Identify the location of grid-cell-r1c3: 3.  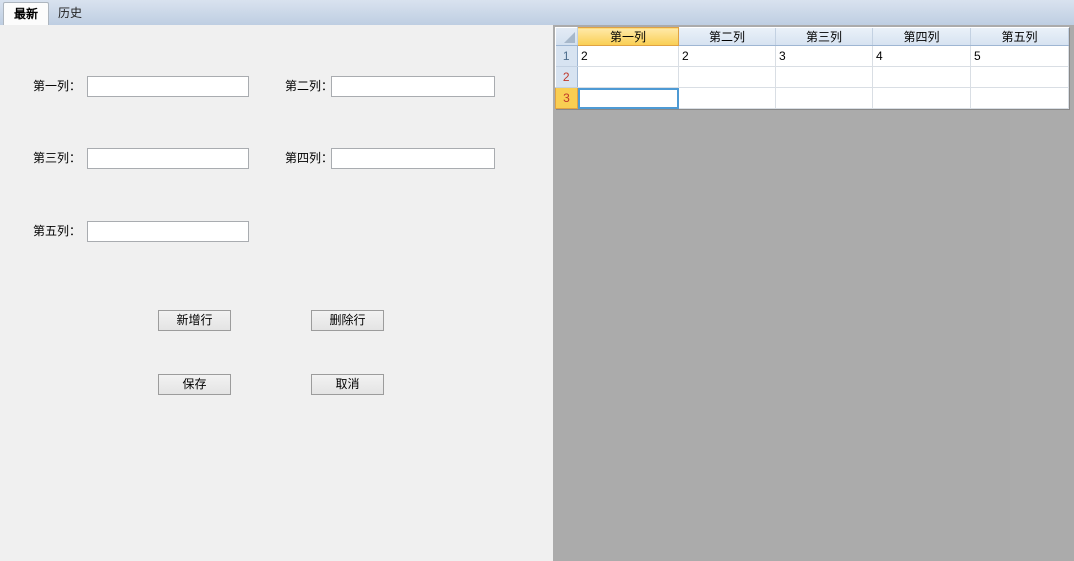
(824, 56).